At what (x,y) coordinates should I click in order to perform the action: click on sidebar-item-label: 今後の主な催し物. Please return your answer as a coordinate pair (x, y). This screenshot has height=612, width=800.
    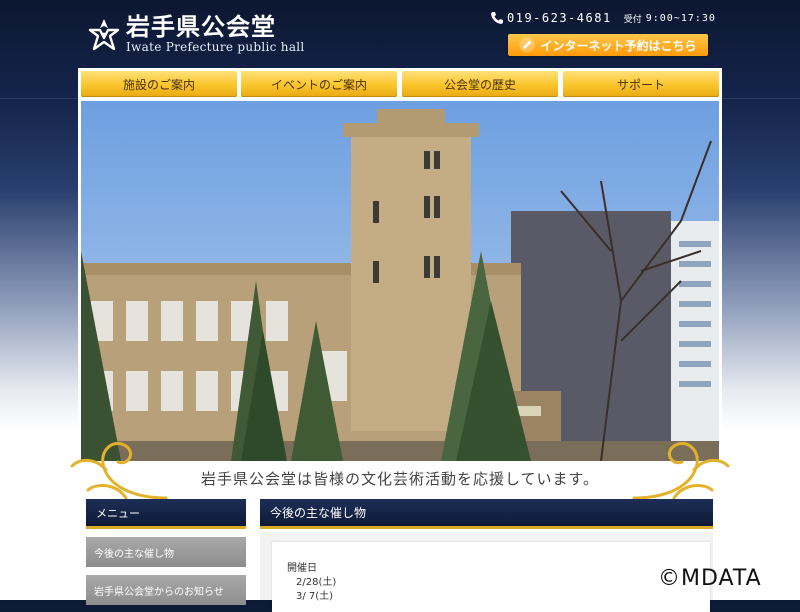
    Looking at the image, I should click on (134, 554).